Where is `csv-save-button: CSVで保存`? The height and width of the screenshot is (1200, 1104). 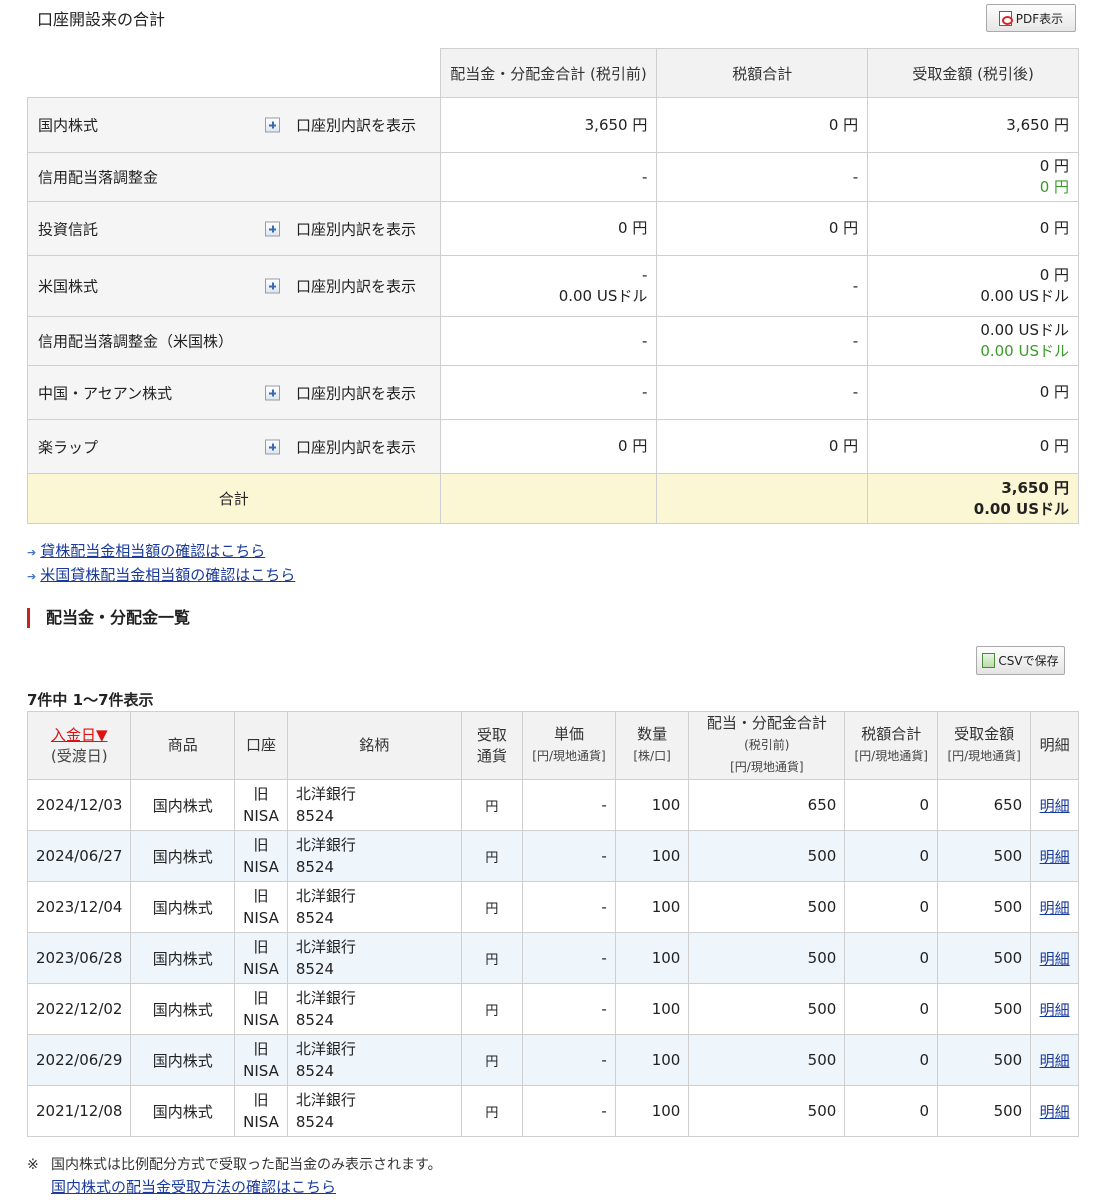 csv-save-button: CSVで保存 is located at coordinates (1020, 660).